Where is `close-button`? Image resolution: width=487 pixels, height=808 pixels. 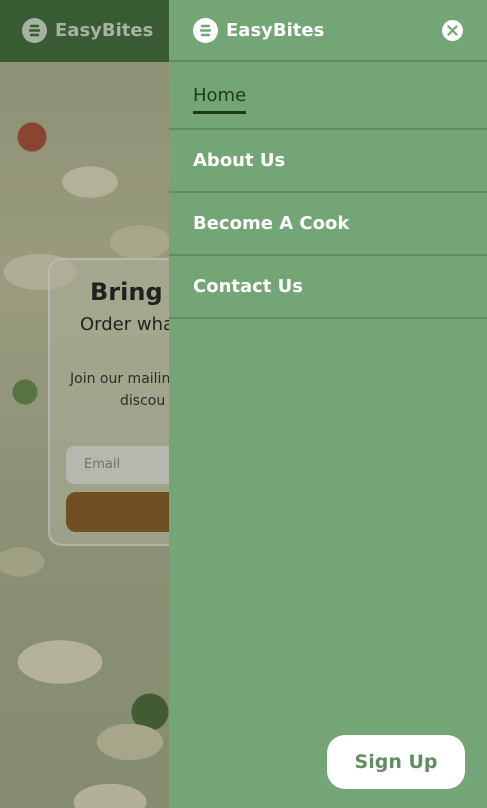 close-button is located at coordinates (452, 30).